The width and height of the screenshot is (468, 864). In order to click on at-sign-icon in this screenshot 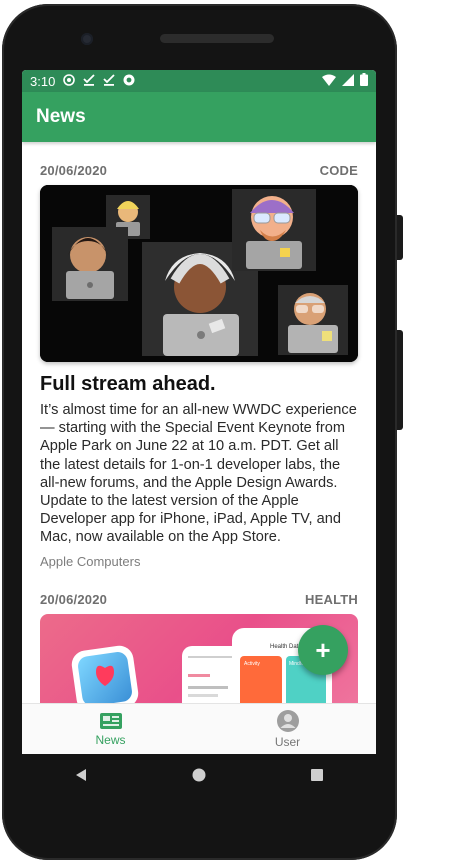, I will do `click(69, 81)`.